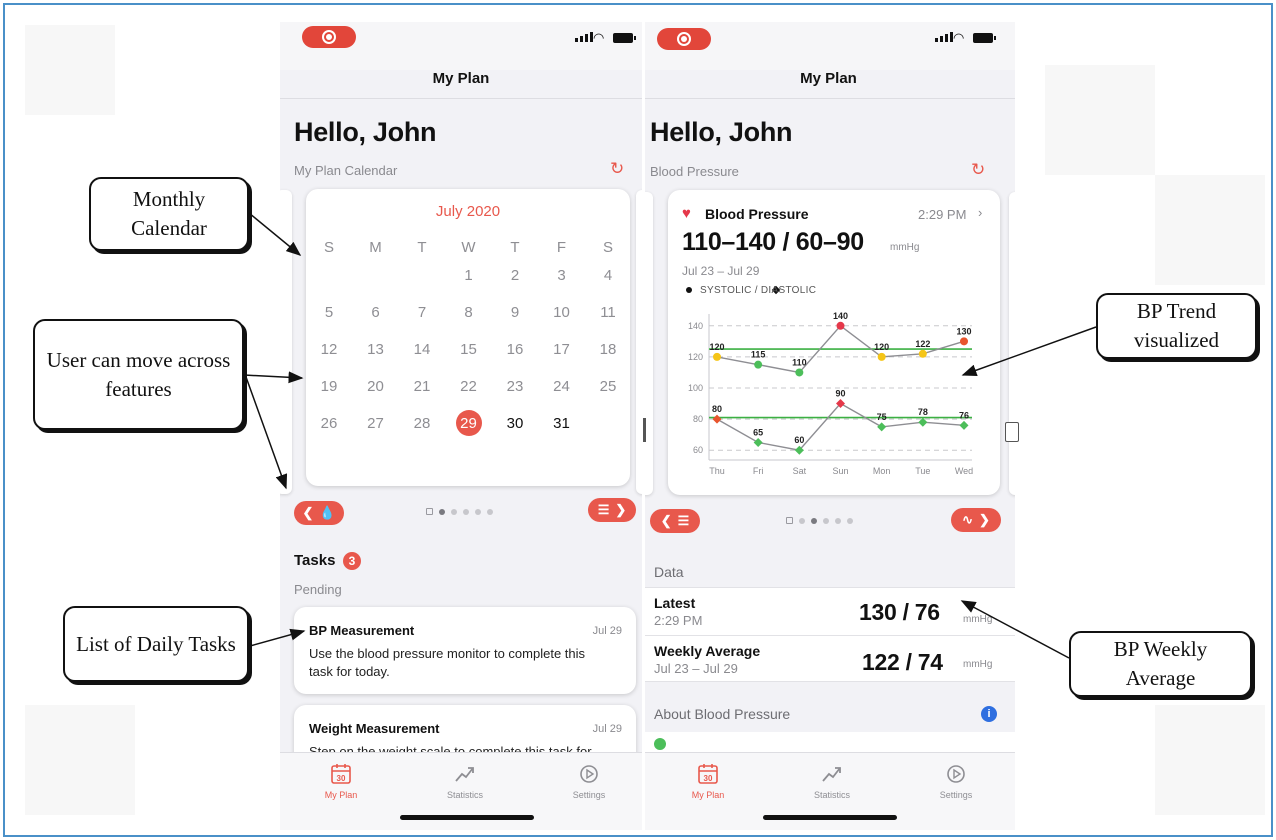  Describe the element at coordinates (273, 377) in the screenshot. I see `arrow-to-calendar-edge` at that location.